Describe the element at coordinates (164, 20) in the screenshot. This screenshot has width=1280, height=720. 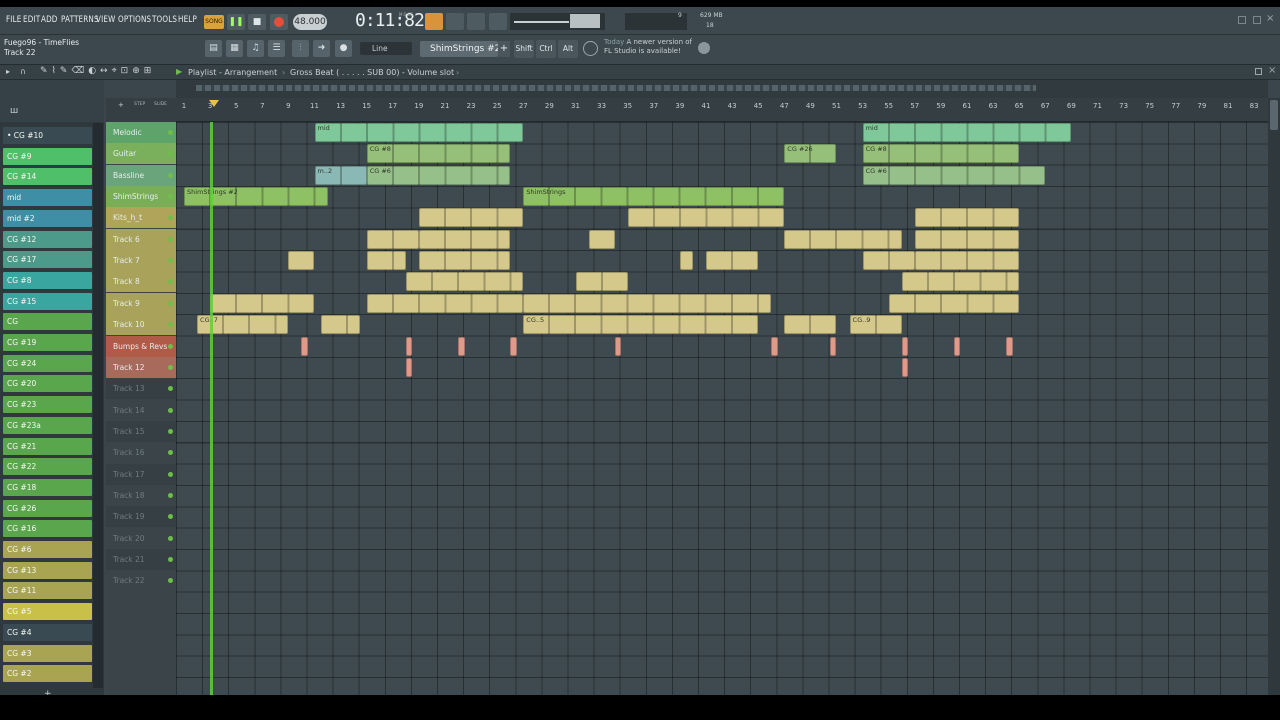
I see `menu-tools: TOOLS` at that location.